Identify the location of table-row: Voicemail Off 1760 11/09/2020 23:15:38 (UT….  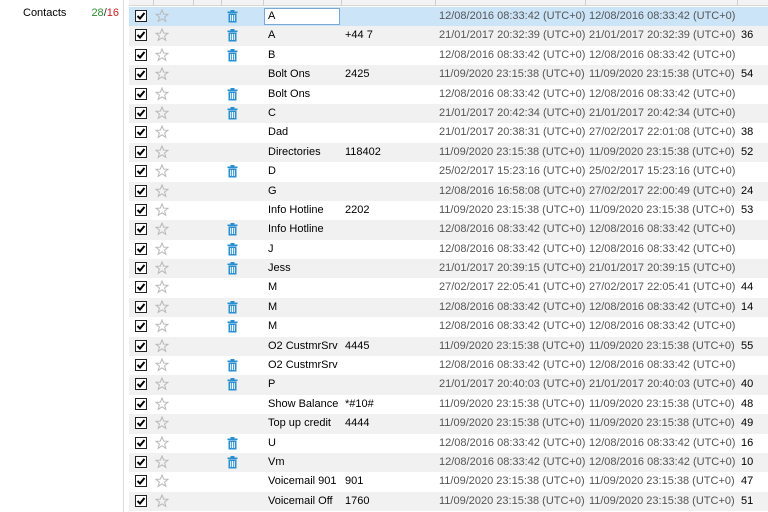
(448, 501).